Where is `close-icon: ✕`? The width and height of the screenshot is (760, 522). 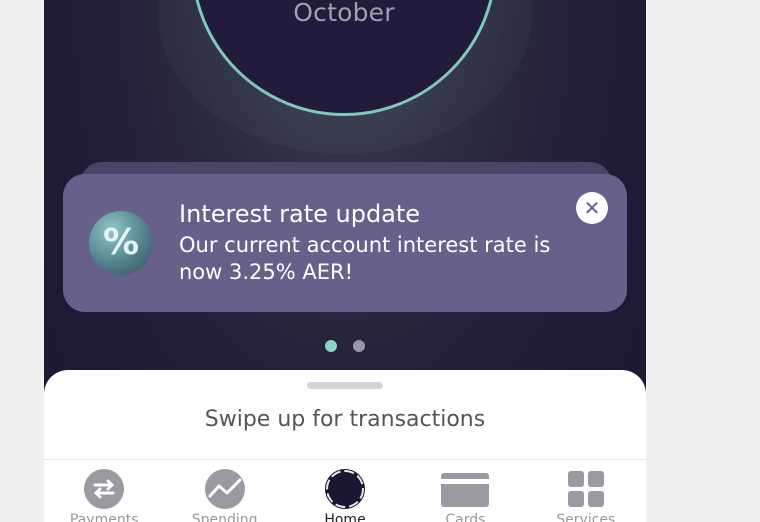
close-icon: ✕ is located at coordinates (592, 208).